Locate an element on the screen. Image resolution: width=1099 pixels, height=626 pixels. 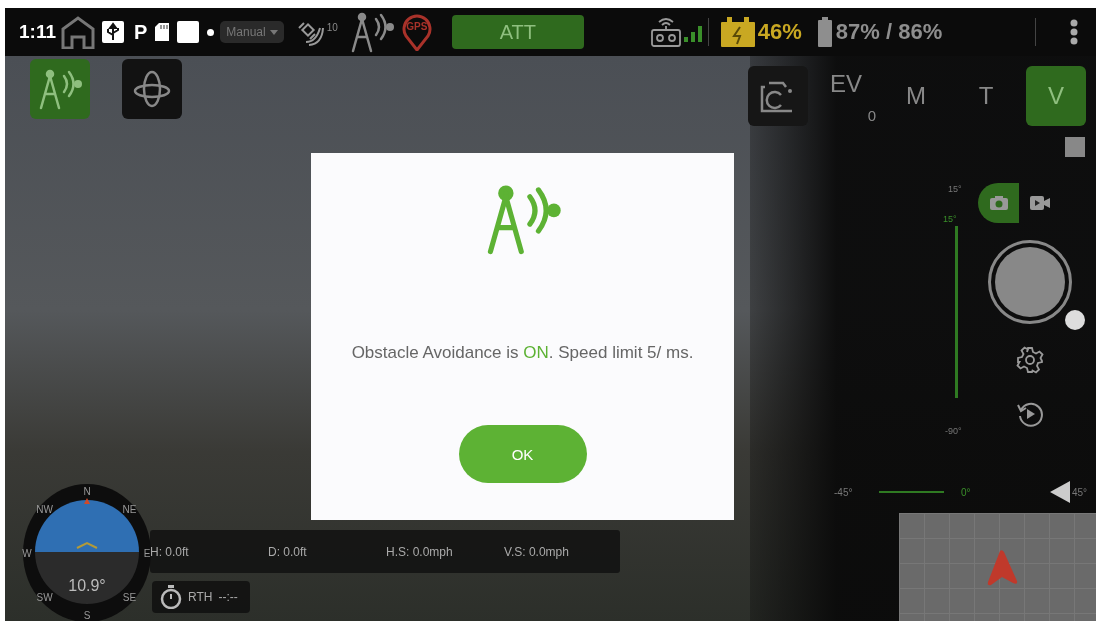
gimbal-button is located at coordinates (152, 89).